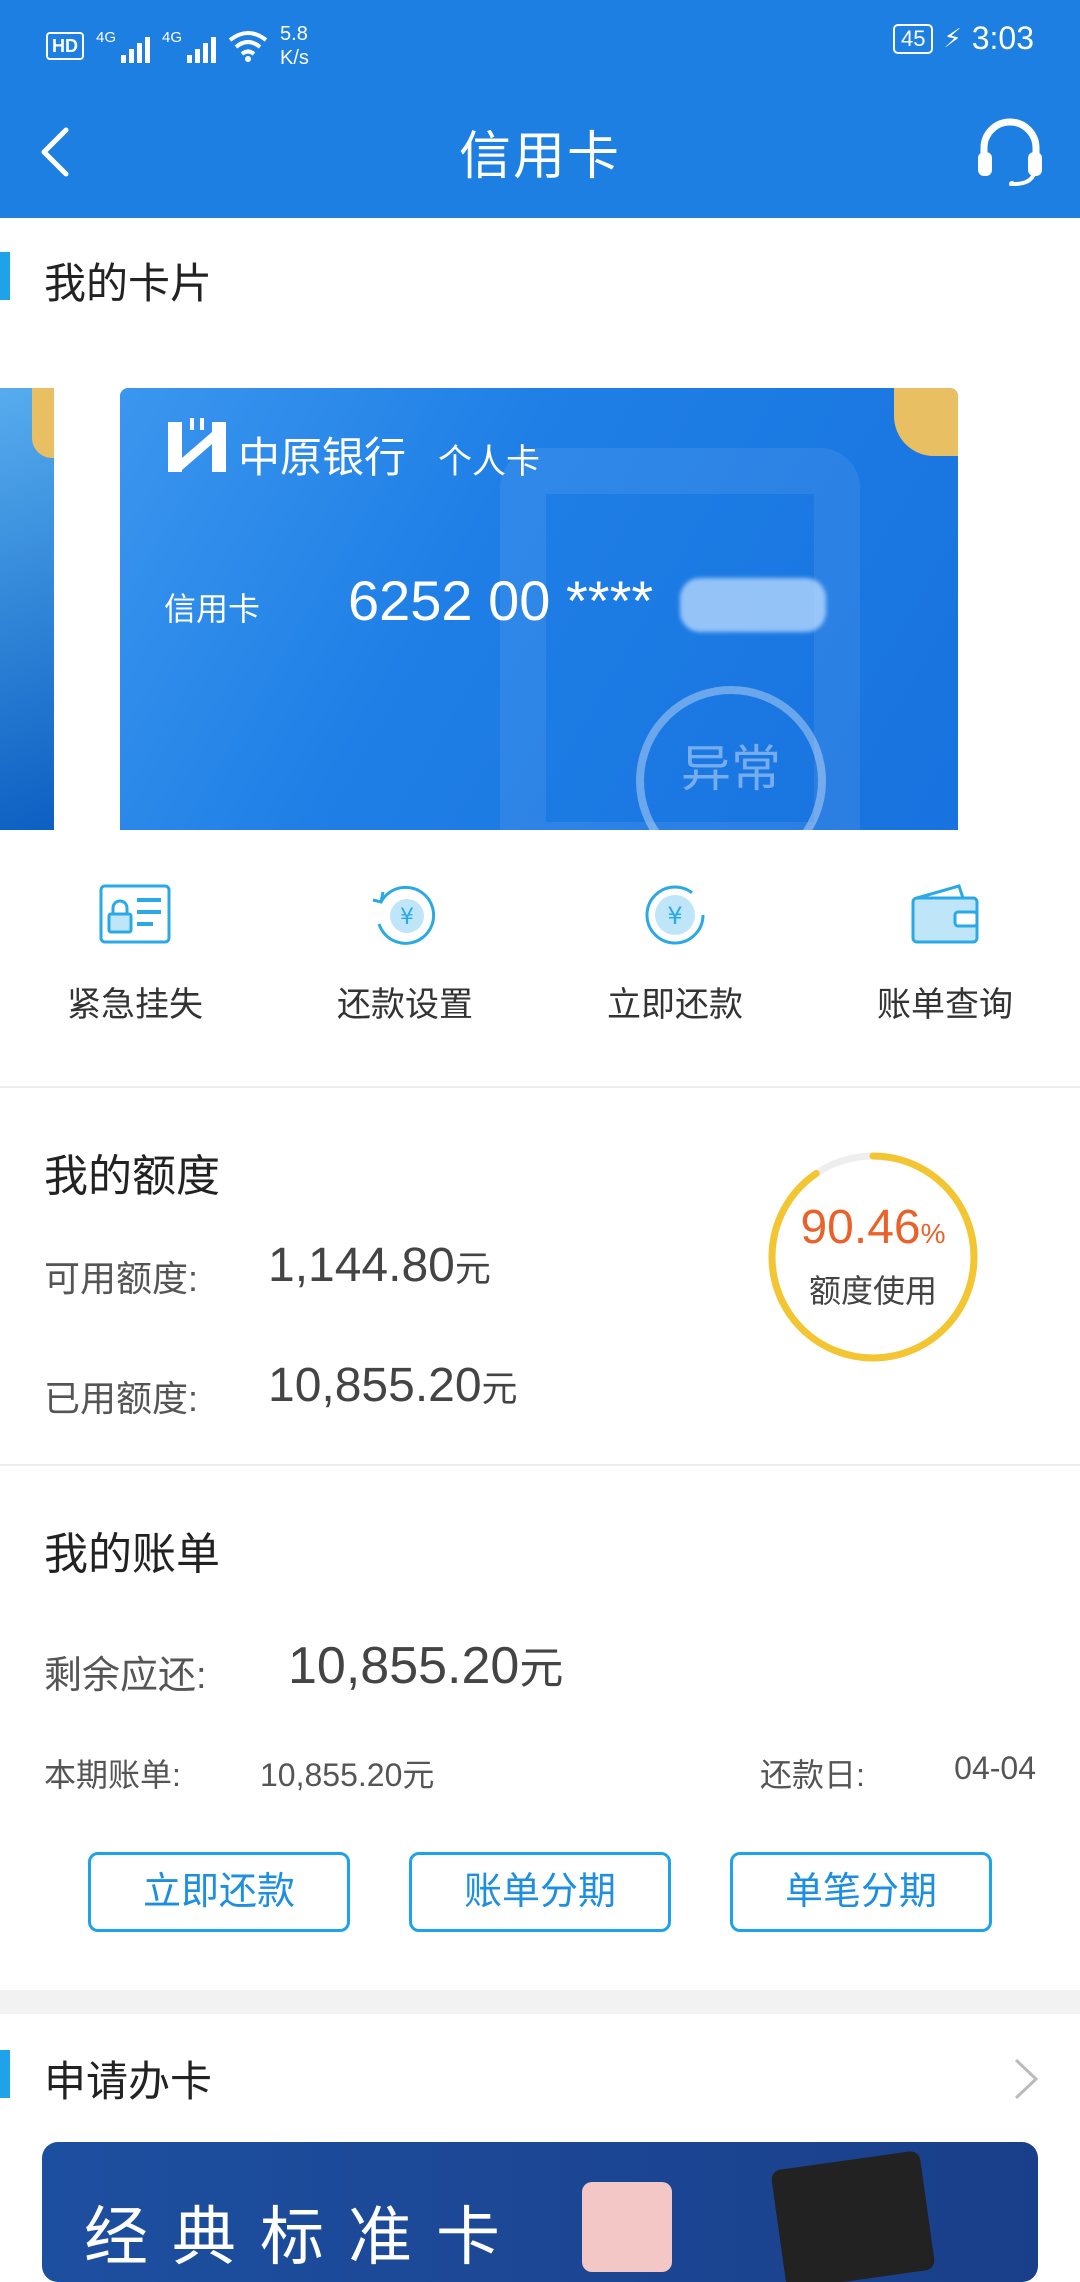 The image size is (1080, 2282). I want to click on card-promo-banner: 经典标准卡, so click(540, 2212).